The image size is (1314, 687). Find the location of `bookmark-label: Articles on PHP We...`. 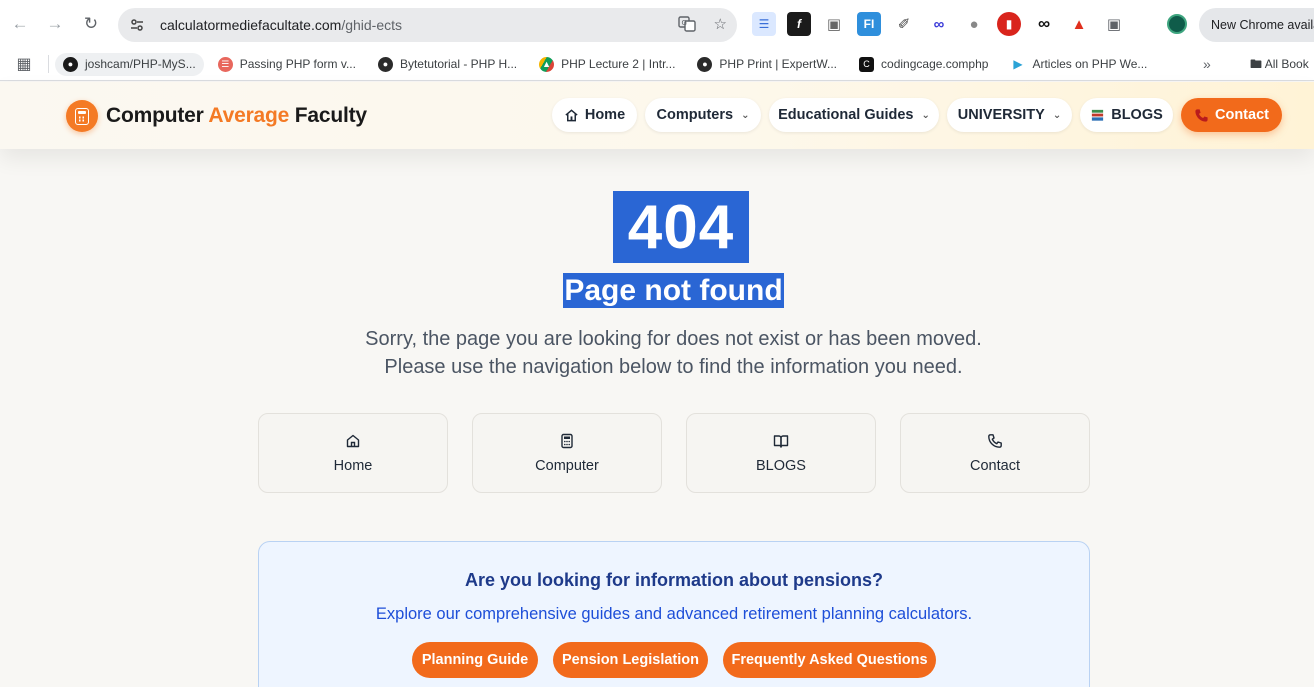

bookmark-label: Articles on PHP We... is located at coordinates (1090, 64).